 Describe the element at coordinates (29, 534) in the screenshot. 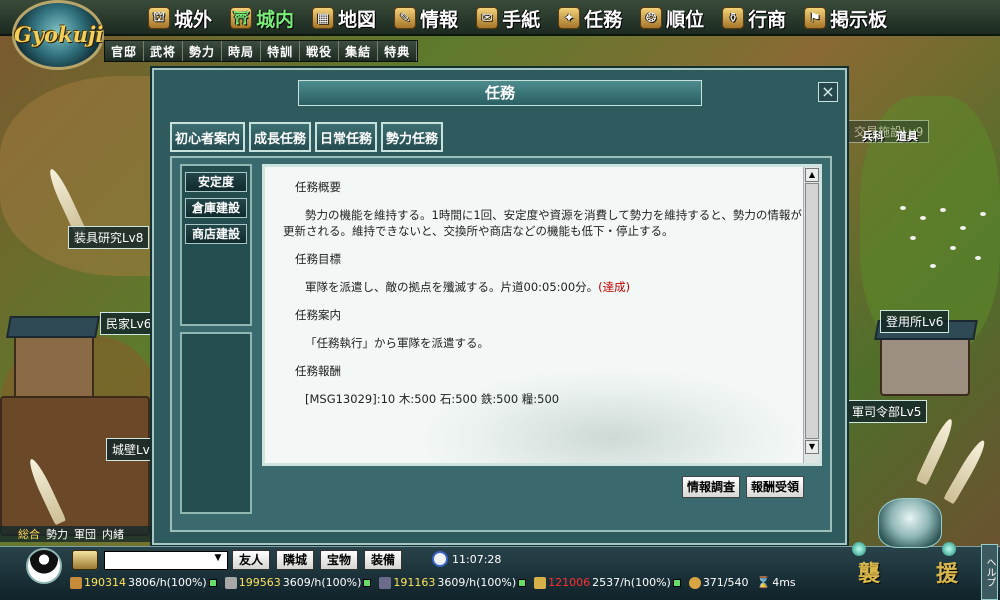

I see `chat-tab-all: 総合` at that location.